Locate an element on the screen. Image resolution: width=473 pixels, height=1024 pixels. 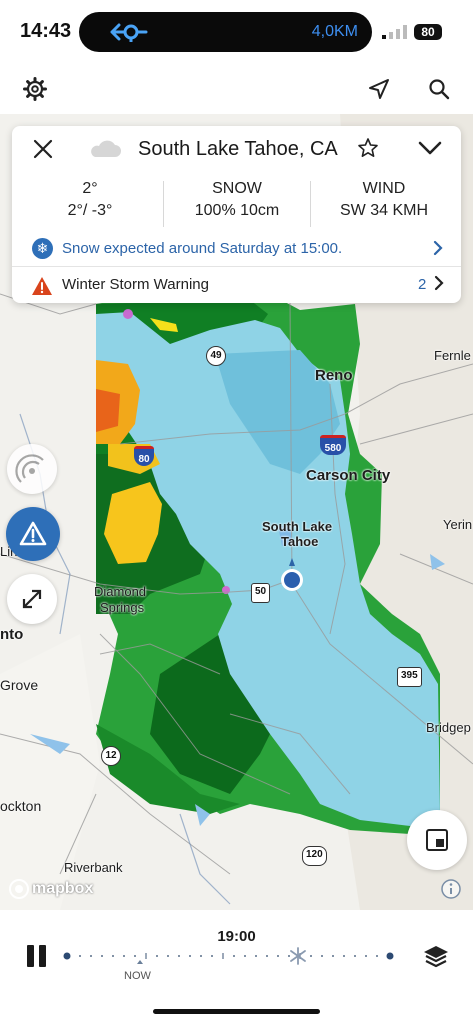
timeline-bar: 19:00 NOW is located at coordinates (236, 967).